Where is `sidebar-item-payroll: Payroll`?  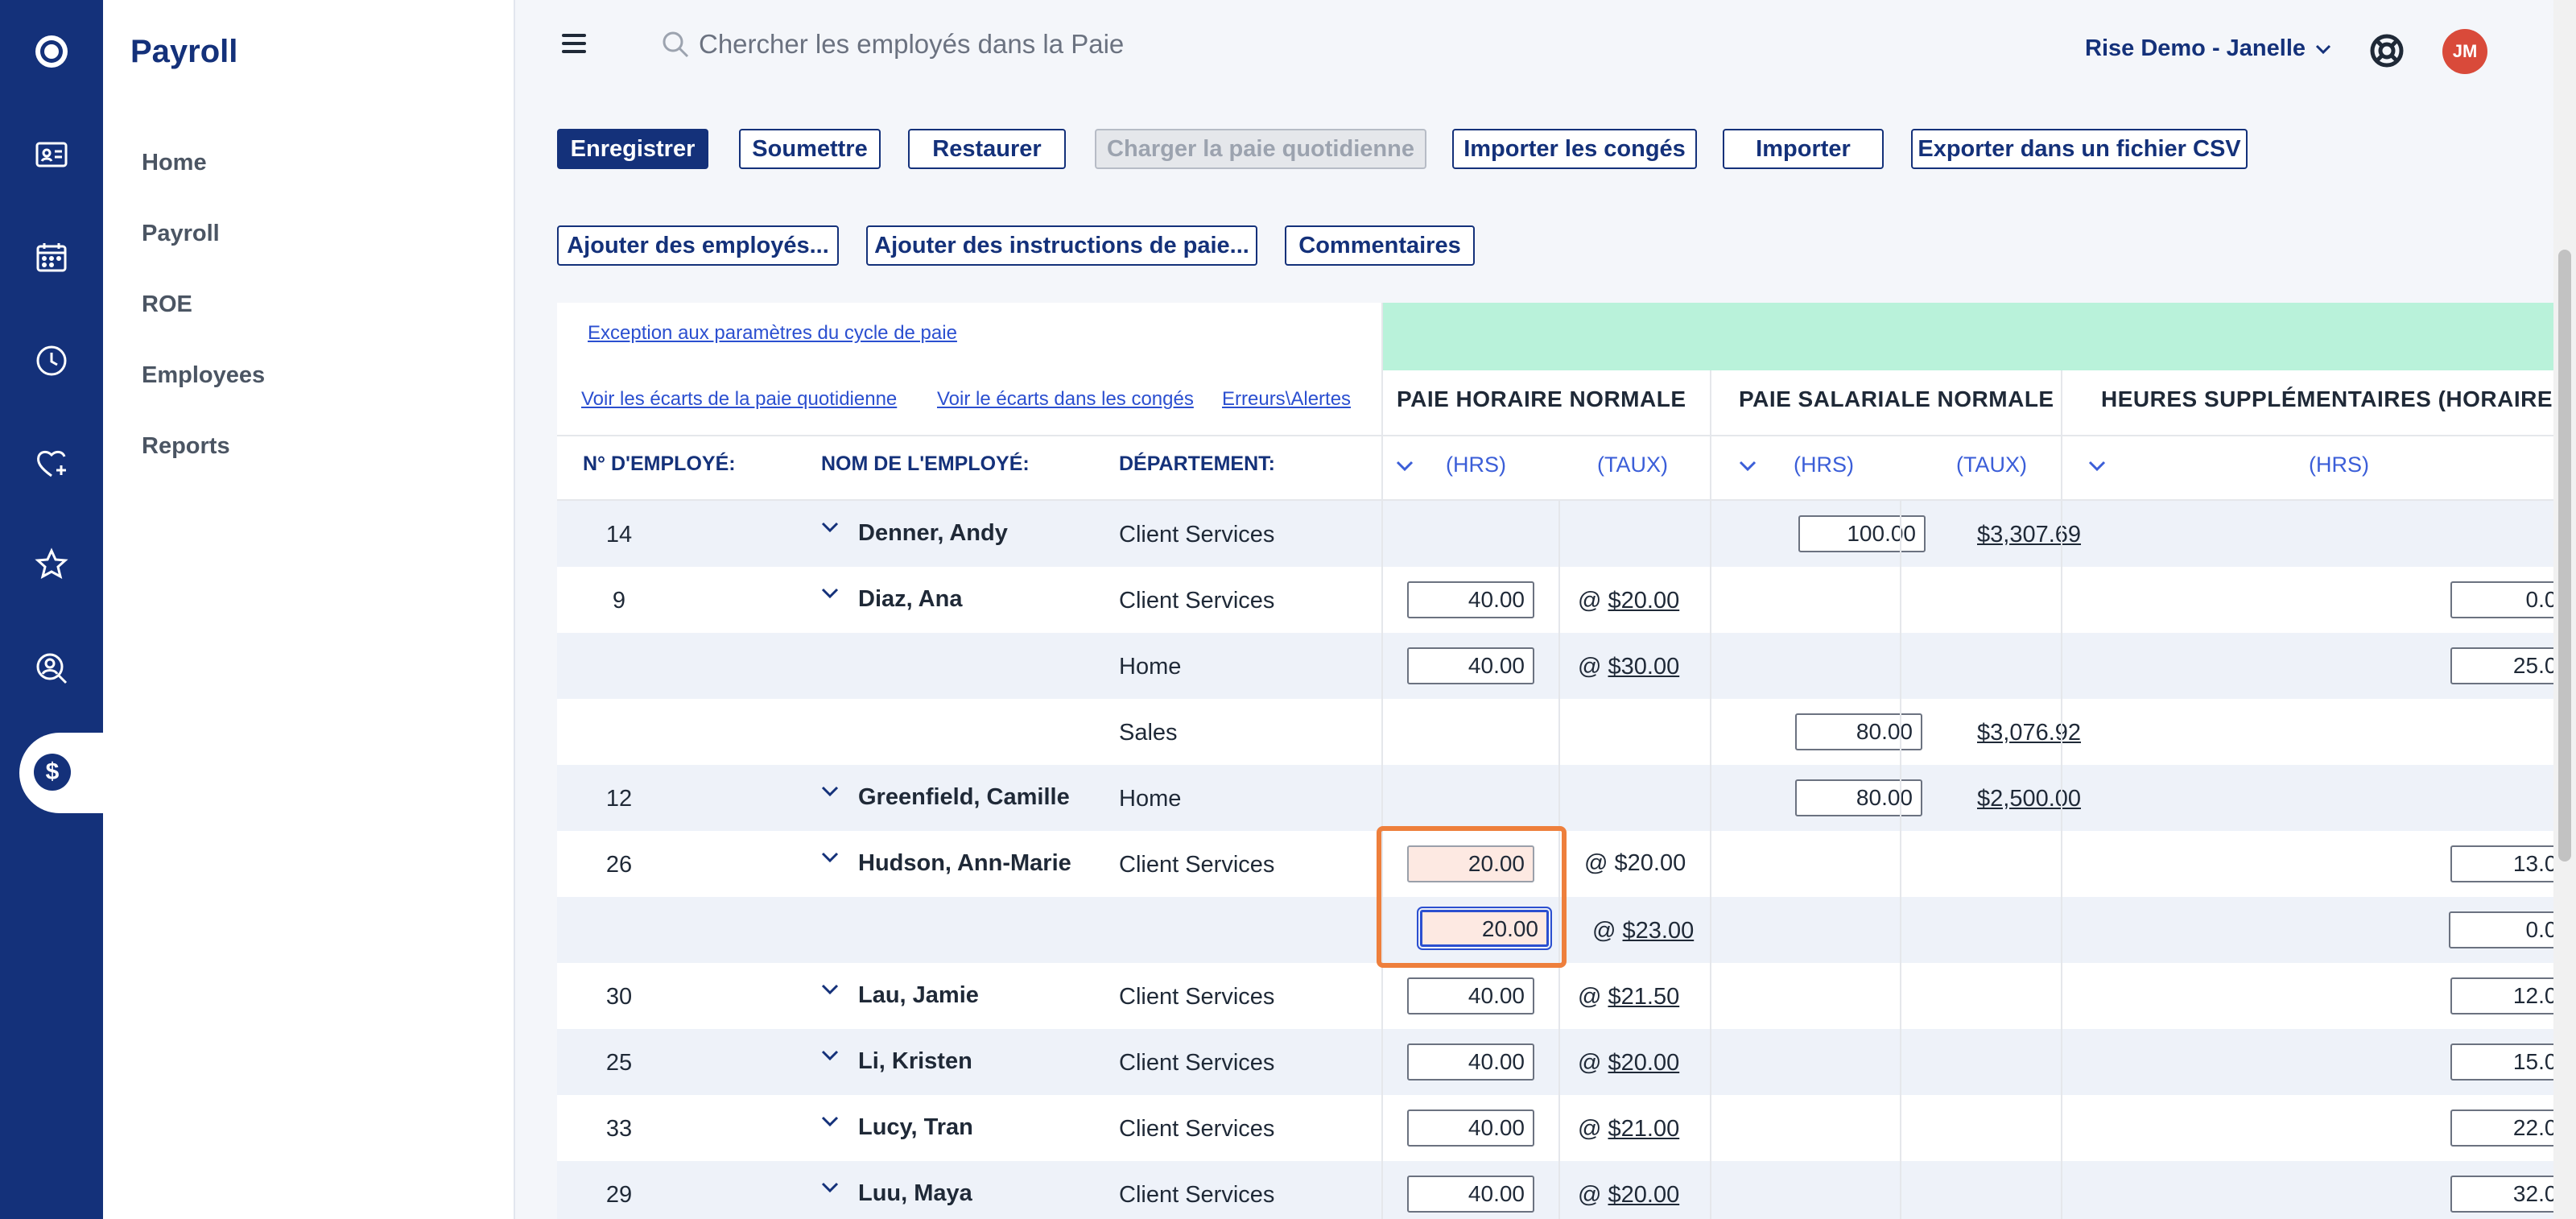 sidebar-item-payroll: Payroll is located at coordinates (181, 234).